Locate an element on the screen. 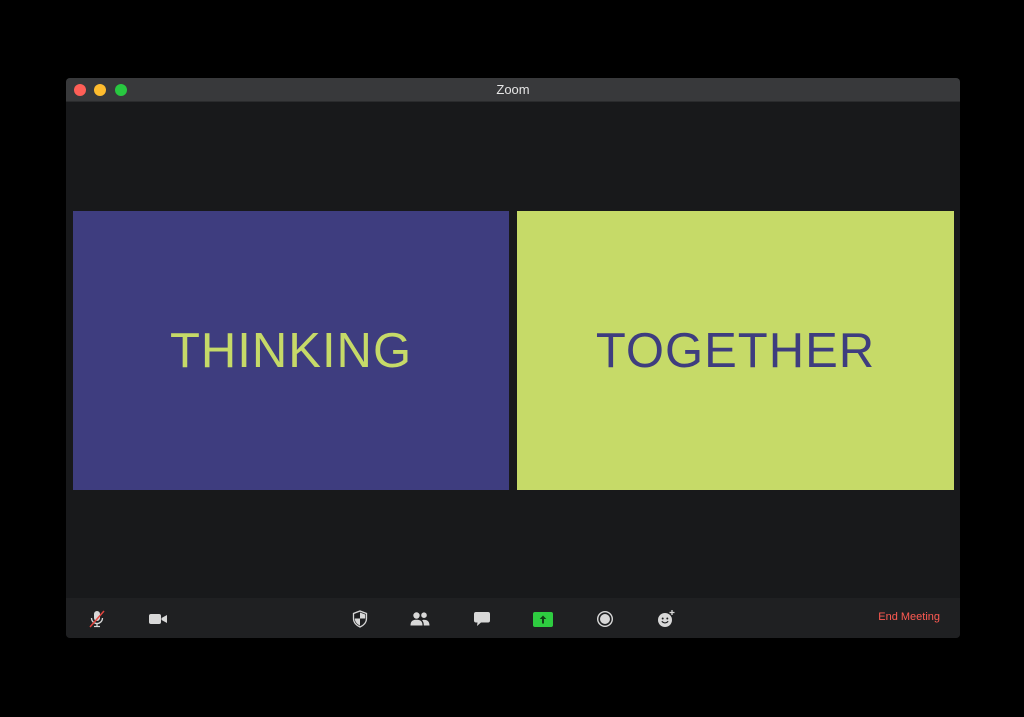 The height and width of the screenshot is (717, 1024). emoji-plus-icon is located at coordinates (666, 619).